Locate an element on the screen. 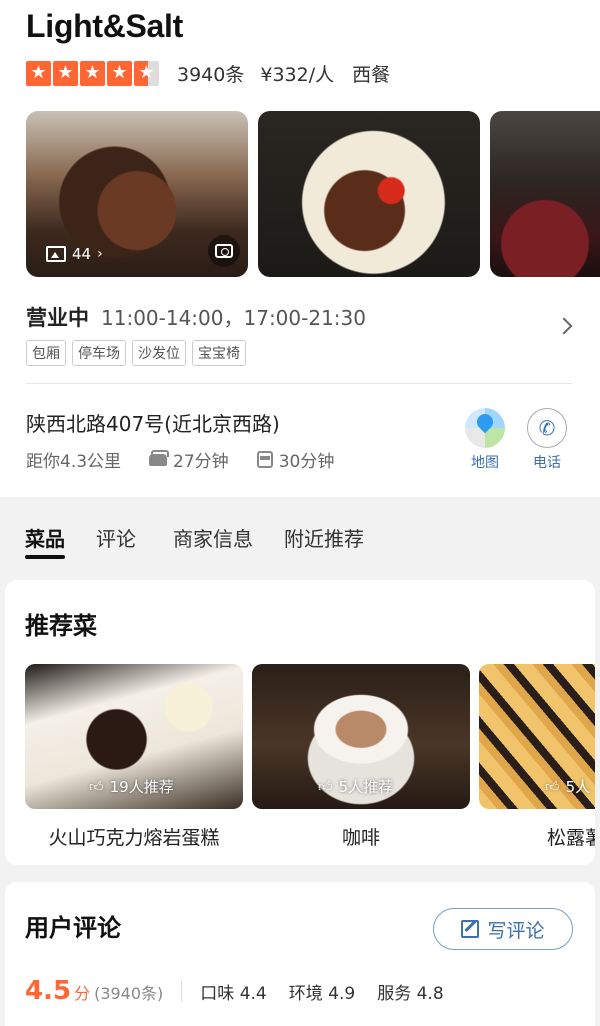  dish-image: 👍︎ 5人推荐 is located at coordinates (361, 736).